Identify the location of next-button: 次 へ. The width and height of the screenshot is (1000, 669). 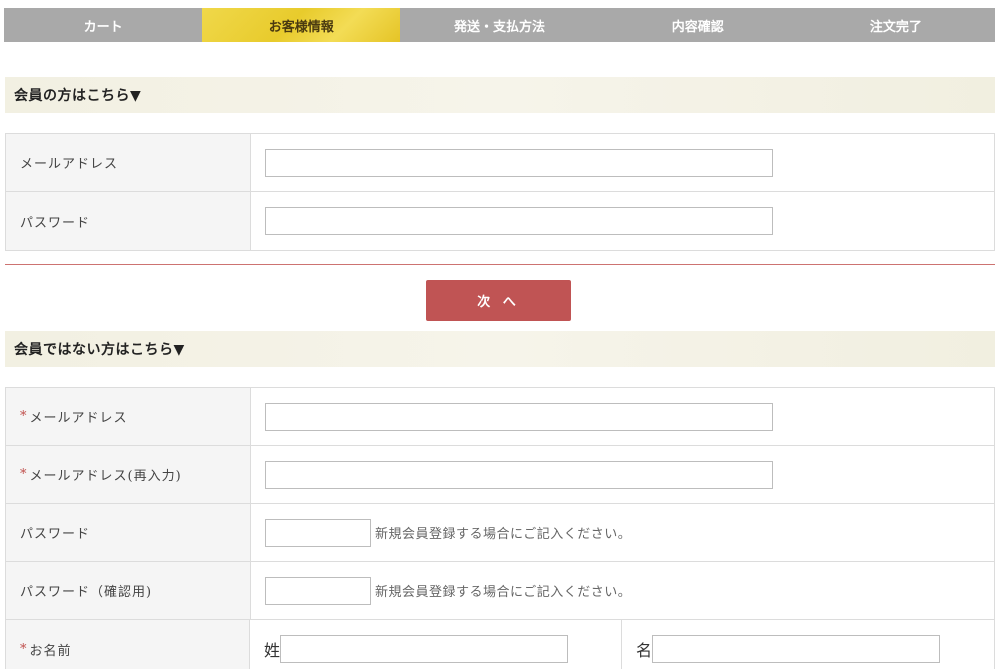
(498, 300).